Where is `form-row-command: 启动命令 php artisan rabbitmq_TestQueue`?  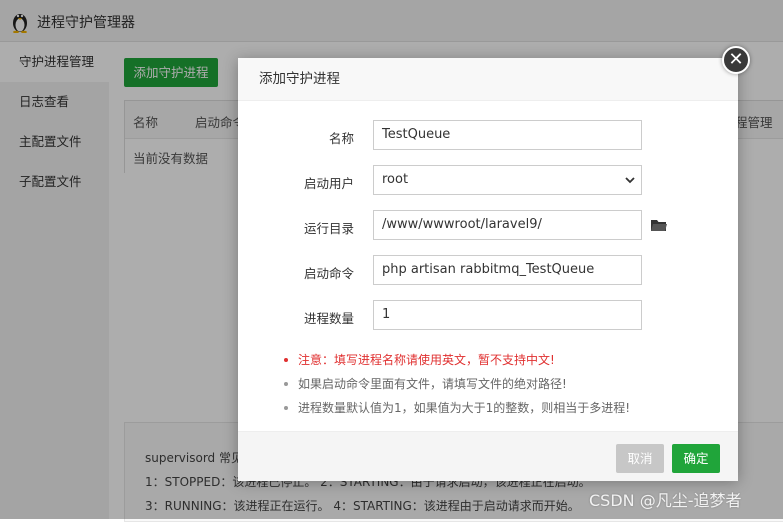 form-row-command: 启动命令 php artisan rabbitmq_TestQueue is located at coordinates (488, 271).